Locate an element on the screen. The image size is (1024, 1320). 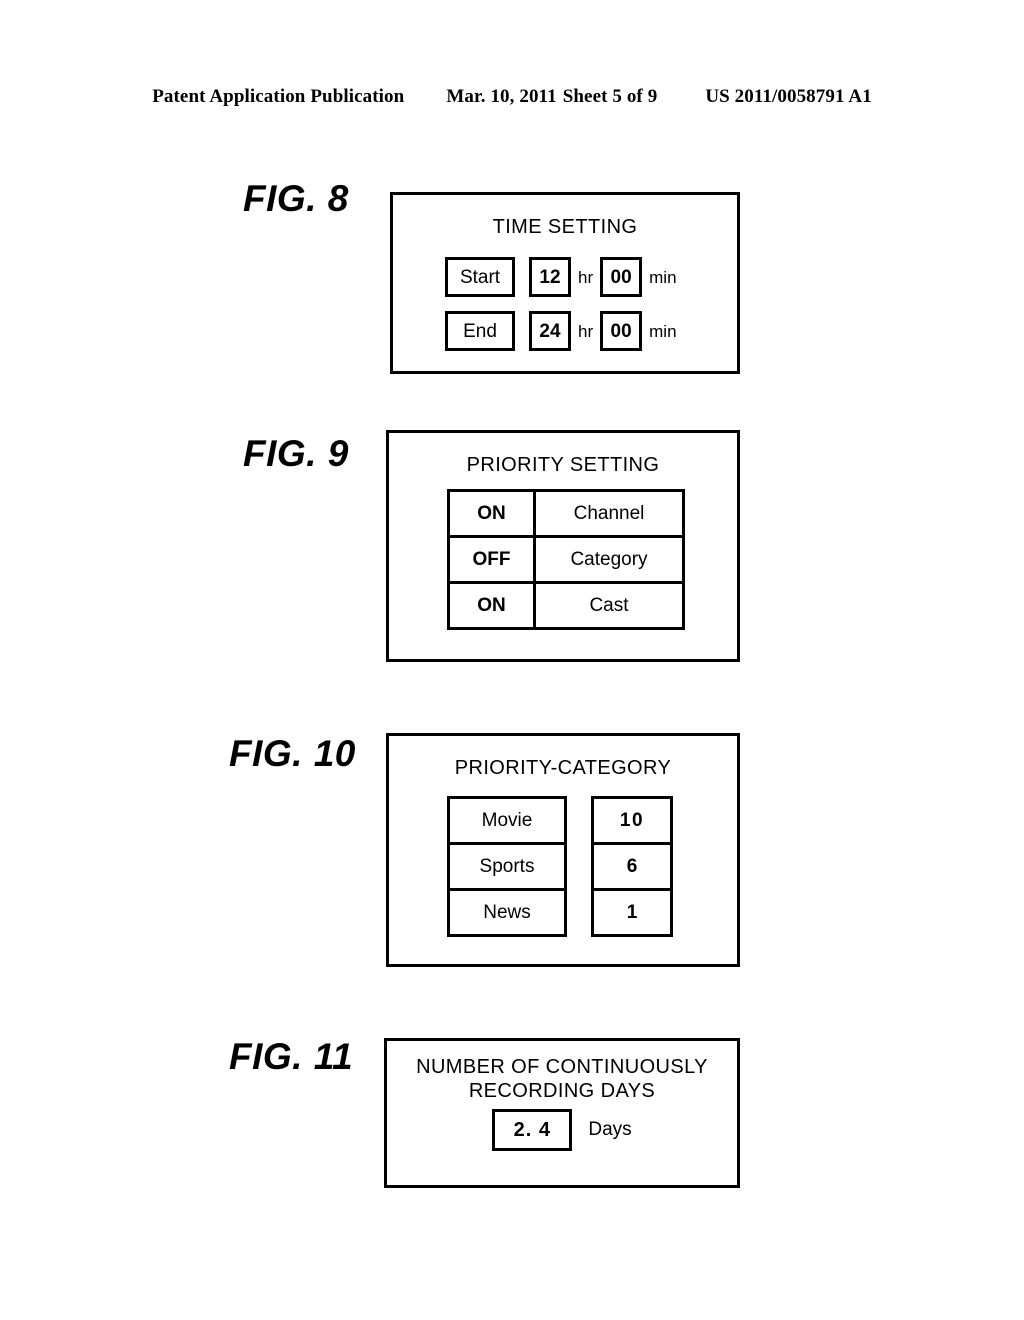
start-label-box: Start is located at coordinates (480, 277).